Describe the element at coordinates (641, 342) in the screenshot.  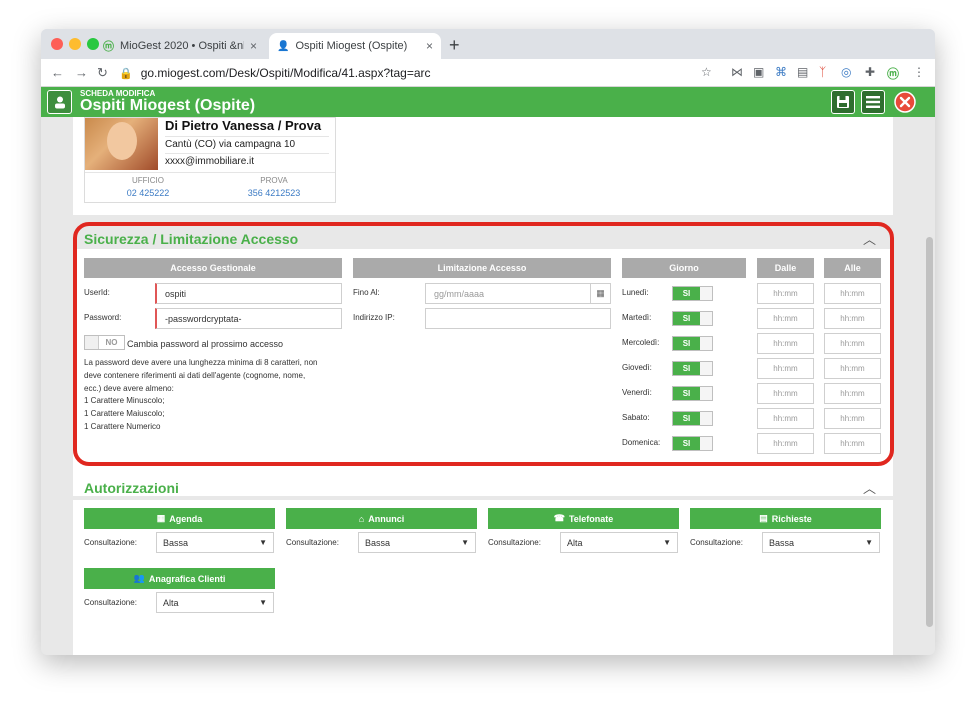
I see `day-label: Mercoledì:` at that location.